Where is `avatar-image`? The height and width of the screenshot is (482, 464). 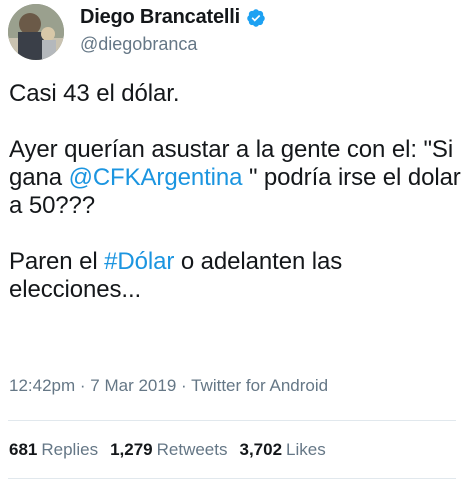 avatar-image is located at coordinates (36, 32).